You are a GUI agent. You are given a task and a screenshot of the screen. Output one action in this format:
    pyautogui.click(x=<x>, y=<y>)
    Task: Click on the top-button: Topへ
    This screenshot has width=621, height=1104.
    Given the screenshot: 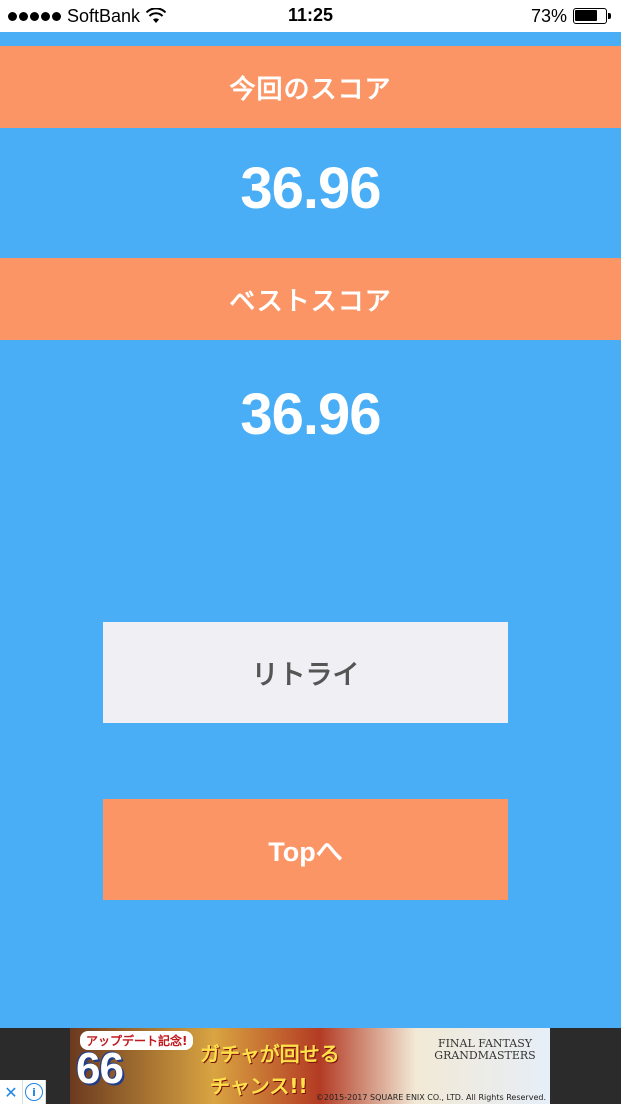 What is the action you would take?
    pyautogui.click(x=305, y=849)
    